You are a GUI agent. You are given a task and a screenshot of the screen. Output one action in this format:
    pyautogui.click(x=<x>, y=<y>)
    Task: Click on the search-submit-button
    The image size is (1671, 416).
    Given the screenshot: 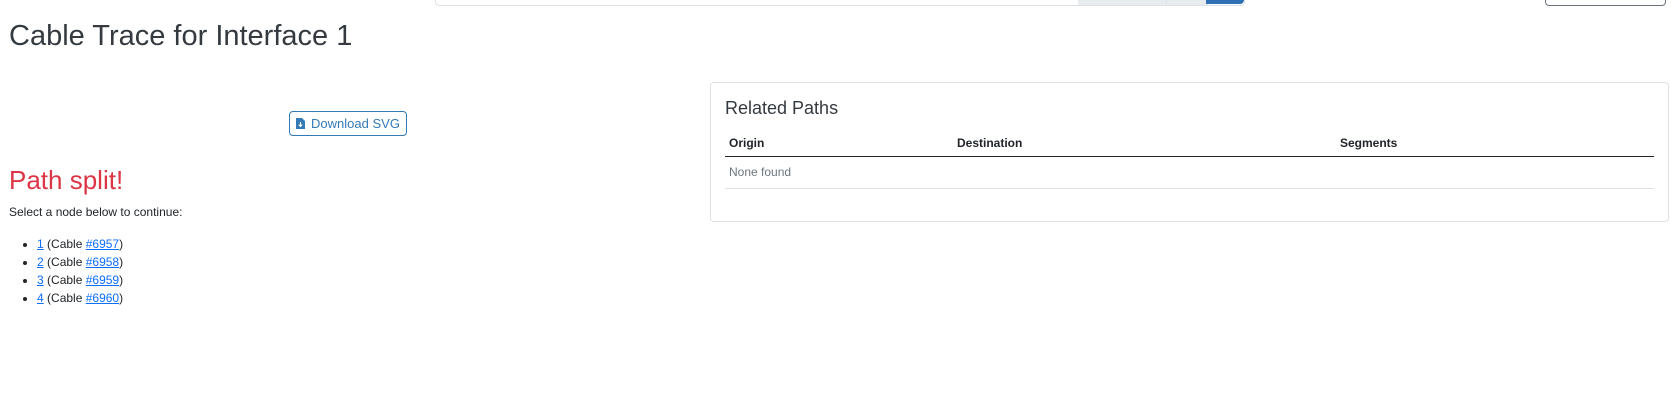 What is the action you would take?
    pyautogui.click(x=1225, y=2)
    